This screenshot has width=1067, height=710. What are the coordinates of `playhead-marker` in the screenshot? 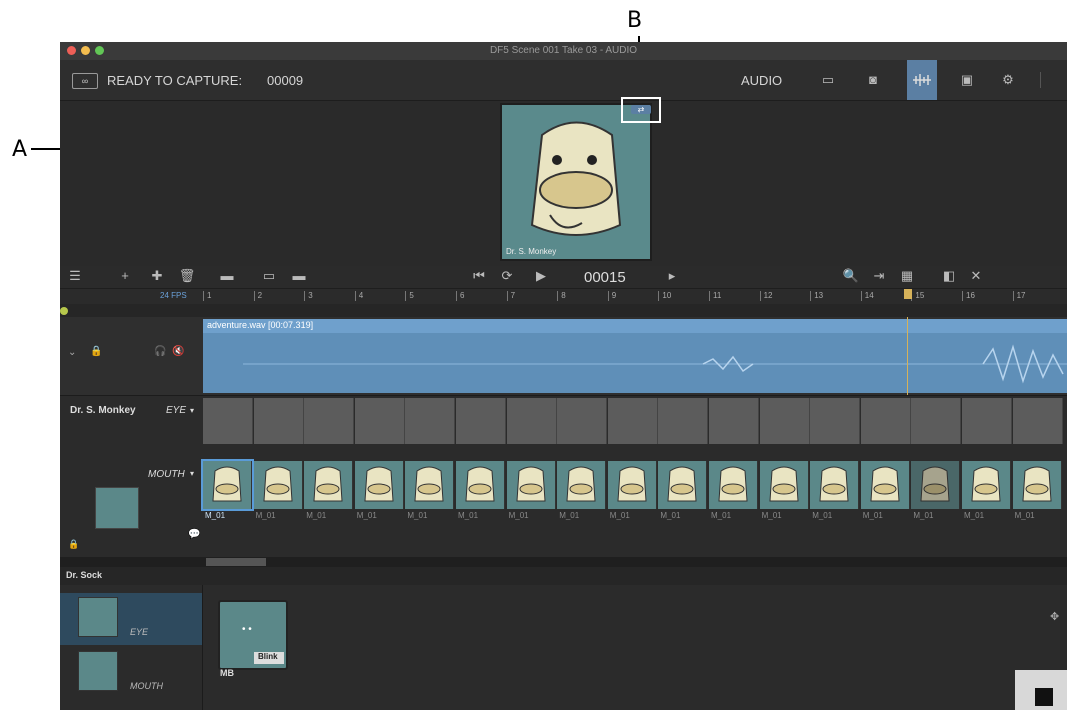 It's located at (908, 294).